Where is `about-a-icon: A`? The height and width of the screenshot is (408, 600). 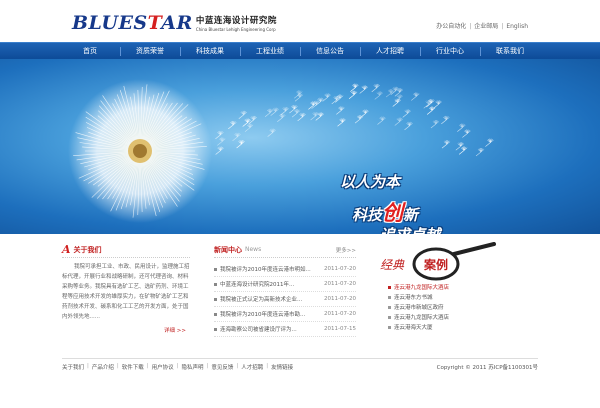 about-a-icon: A is located at coordinates (66, 249).